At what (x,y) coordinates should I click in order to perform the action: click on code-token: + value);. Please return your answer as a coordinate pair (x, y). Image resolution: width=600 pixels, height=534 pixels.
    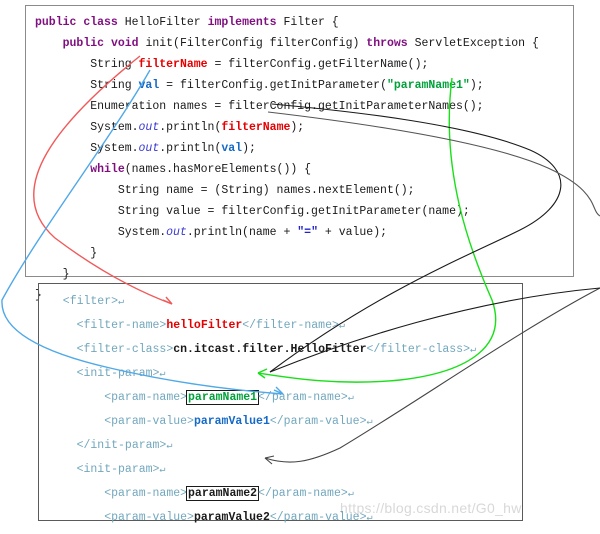
    Looking at the image, I should click on (352, 232).